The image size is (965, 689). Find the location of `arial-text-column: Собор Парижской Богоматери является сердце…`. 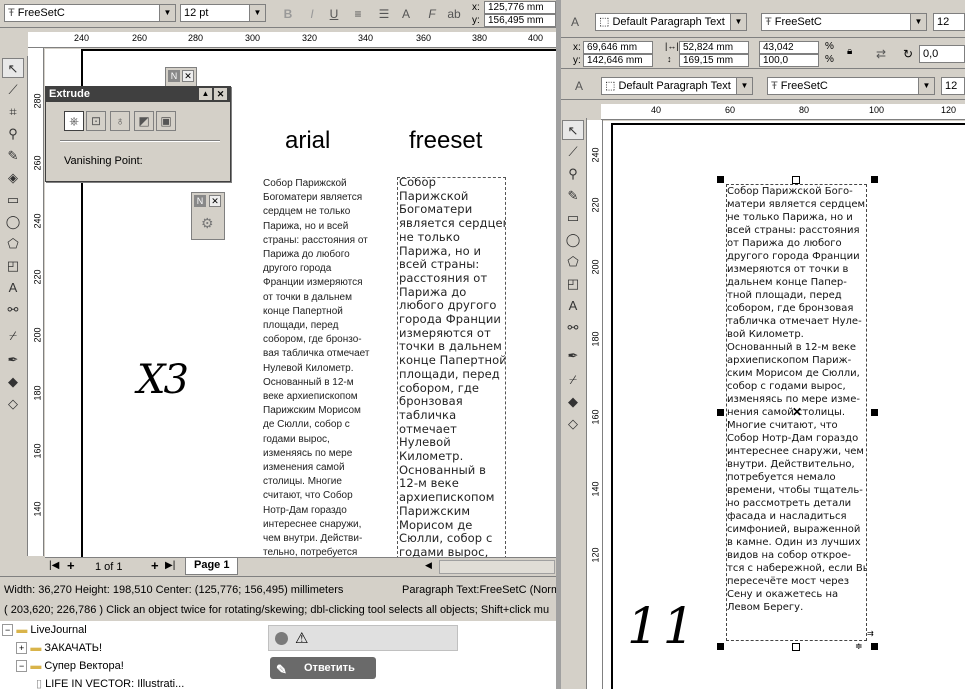

arial-text-column: Собор Парижской Богоматери является сердце… is located at coordinates (316, 367).